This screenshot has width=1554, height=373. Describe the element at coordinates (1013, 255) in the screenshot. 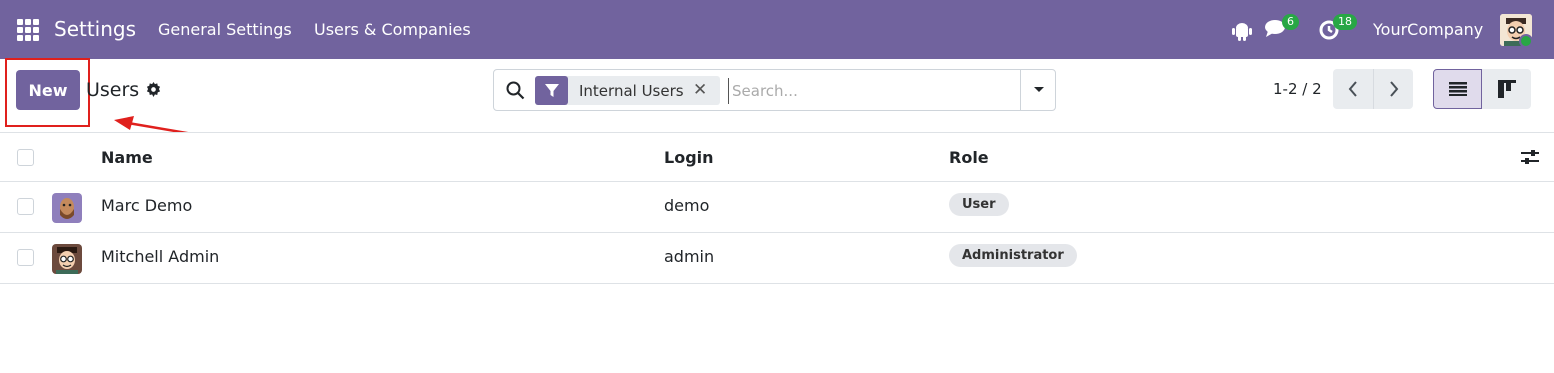

I see `role-badge: Administrator` at that location.